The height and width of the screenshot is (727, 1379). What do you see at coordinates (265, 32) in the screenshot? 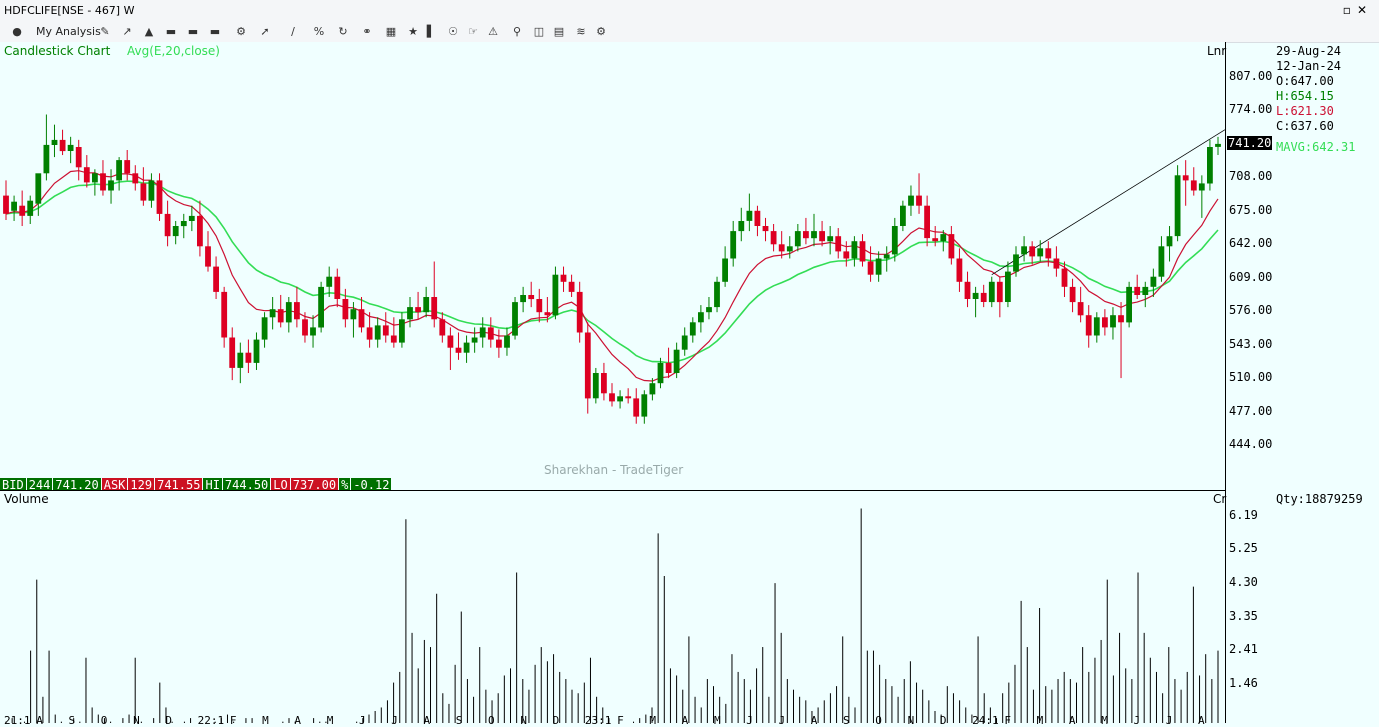
I see `cursor-icon: ➚` at bounding box center [265, 32].